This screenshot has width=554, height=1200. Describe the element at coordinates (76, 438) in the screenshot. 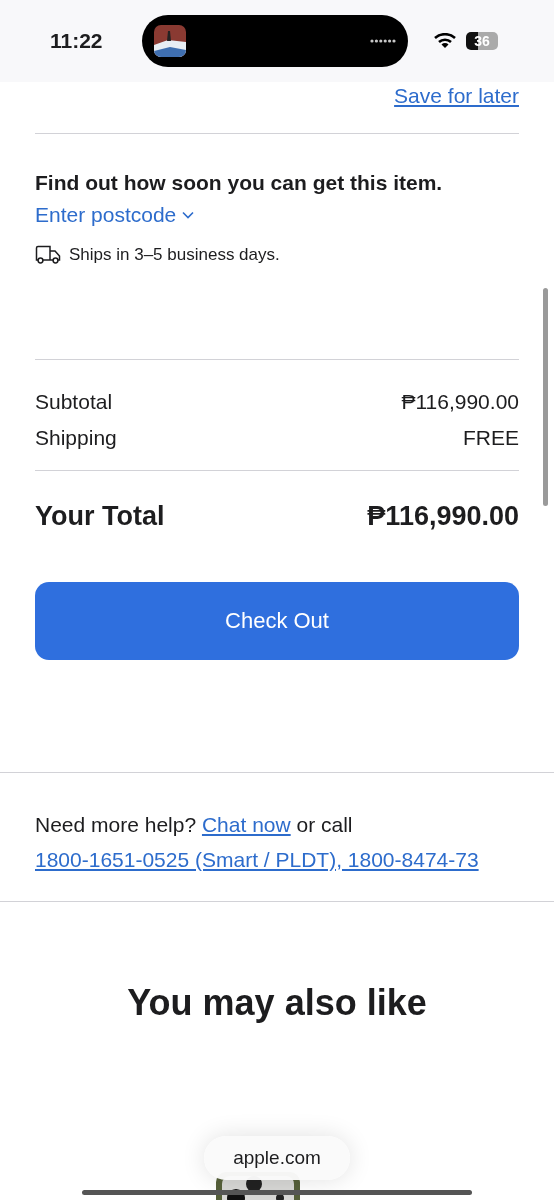

I see `summary-label: Shipping` at that location.